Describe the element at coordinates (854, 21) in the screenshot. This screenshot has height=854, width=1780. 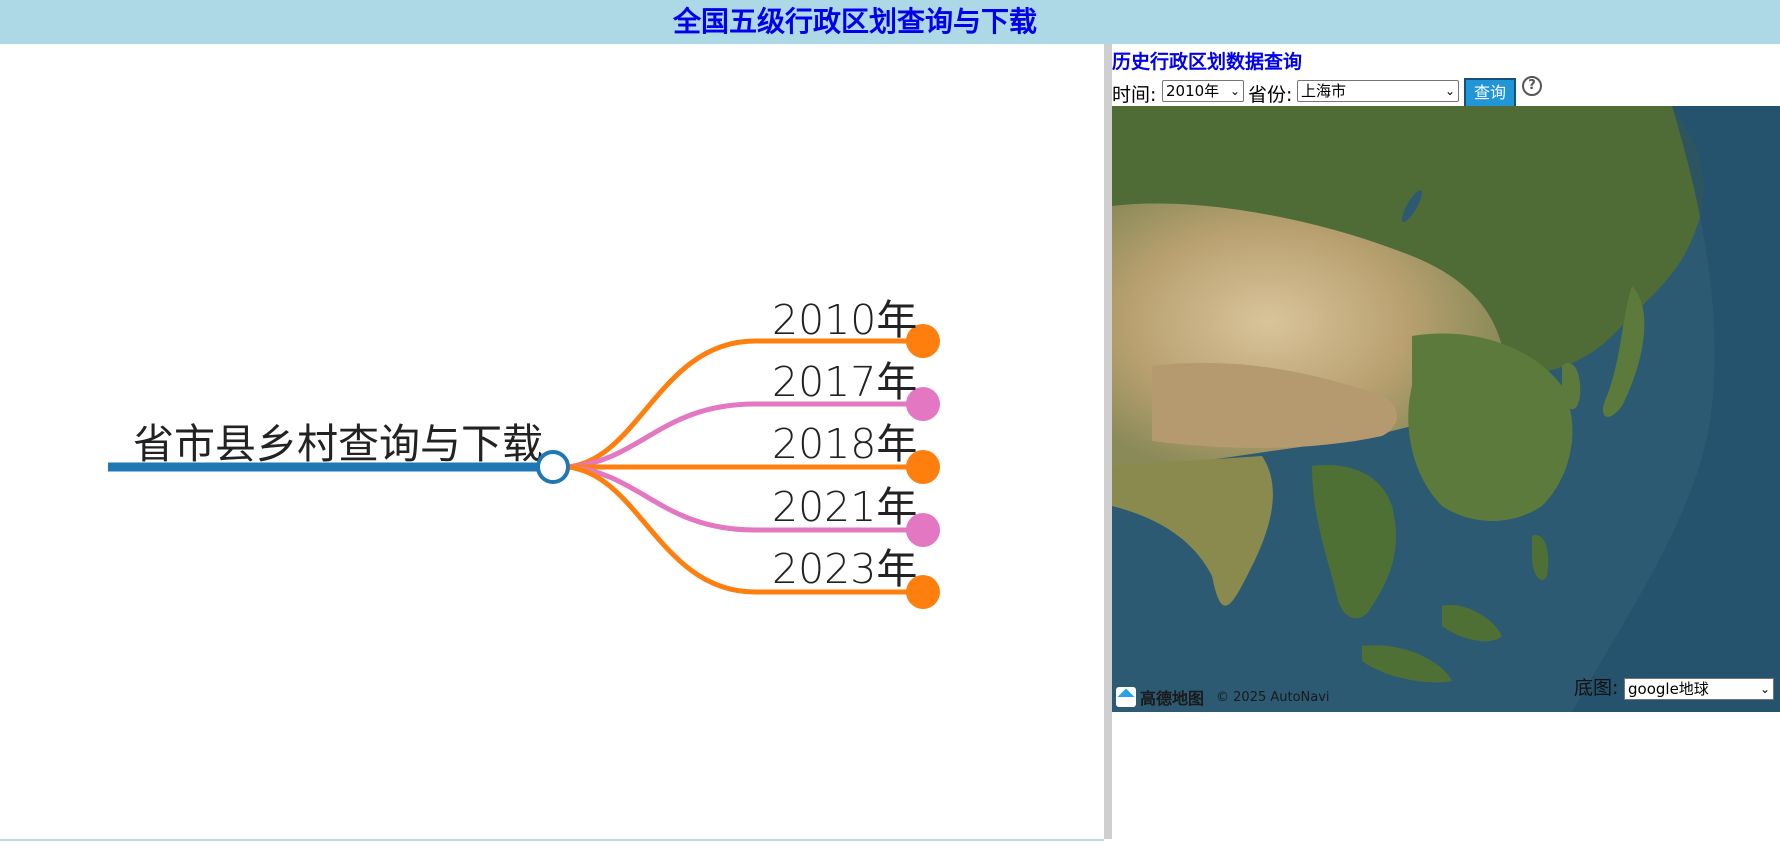
I see `page-title: 全国五级行政区划查询与下载` at that location.